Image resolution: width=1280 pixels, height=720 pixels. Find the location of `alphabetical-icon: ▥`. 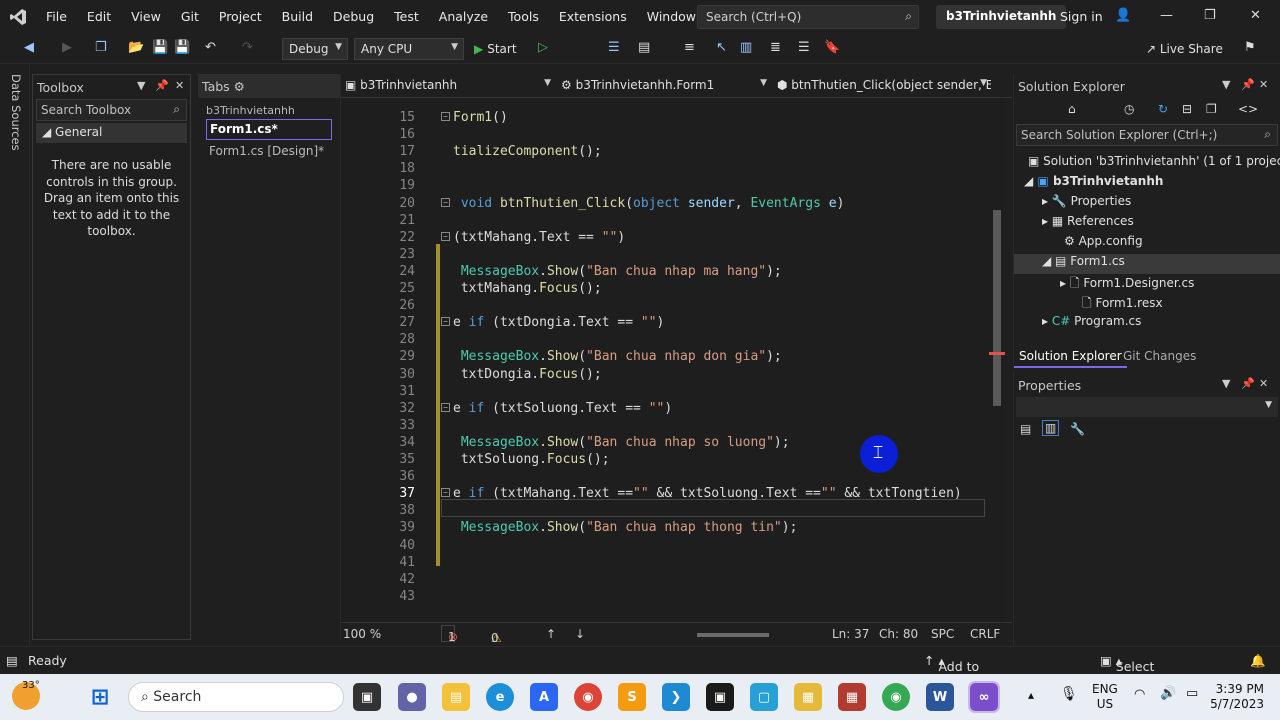

alphabetical-icon: ▥ is located at coordinates (1051, 428).